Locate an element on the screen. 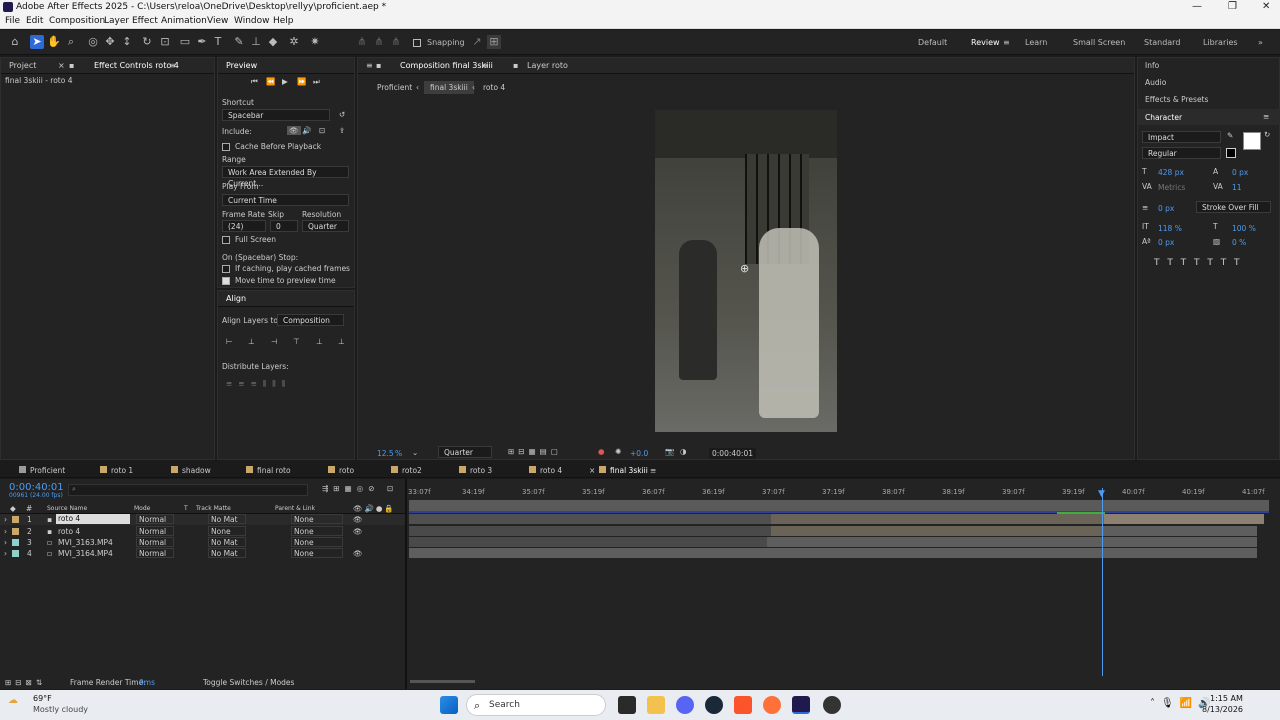  layer-name: MVI_3163.MP4 is located at coordinates (85, 542).